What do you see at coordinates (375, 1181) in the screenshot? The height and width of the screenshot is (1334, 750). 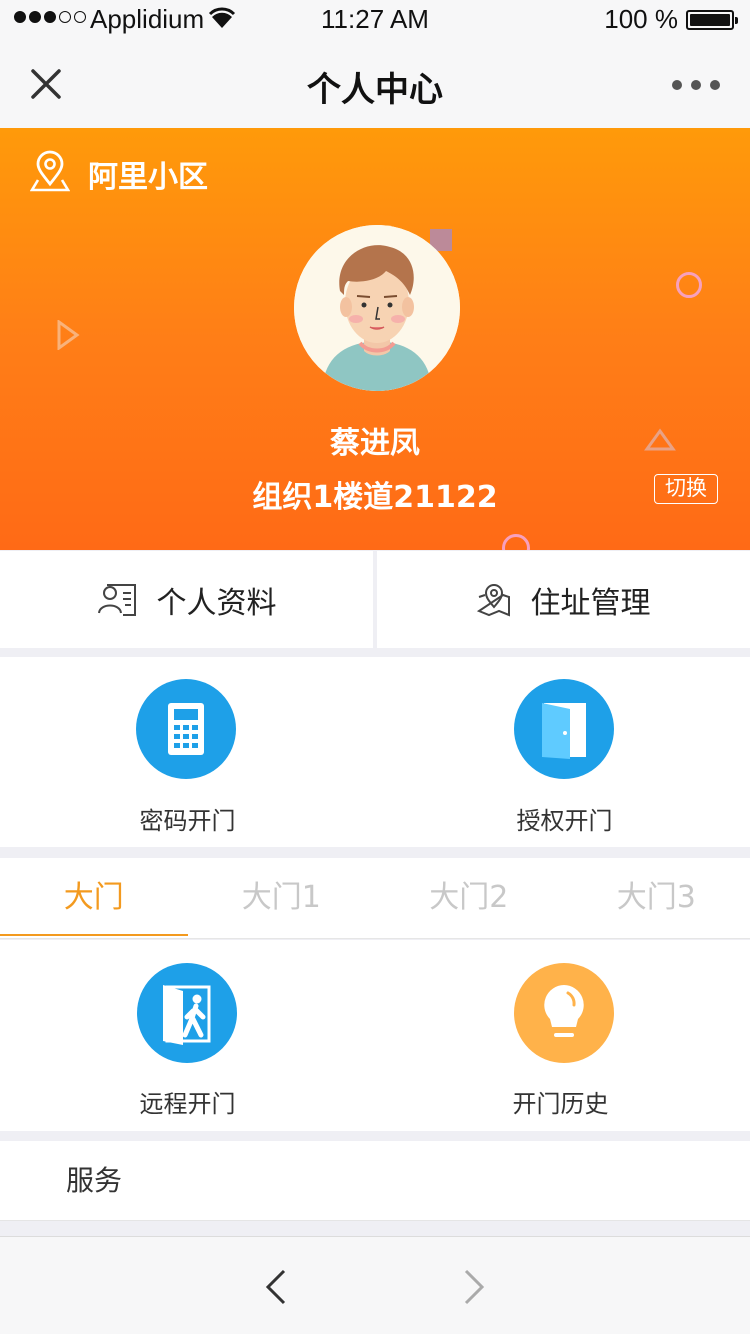 I see `service-section-title: 服务` at bounding box center [375, 1181].